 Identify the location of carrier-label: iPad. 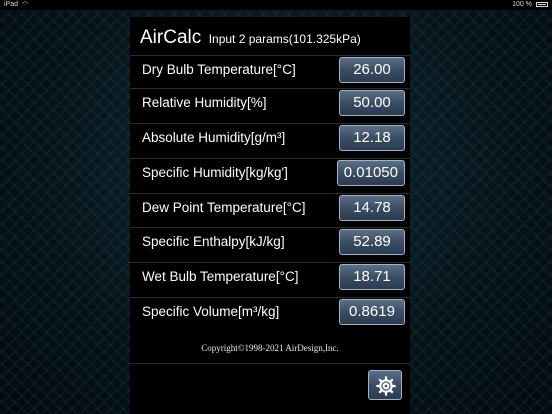
(11, 4).